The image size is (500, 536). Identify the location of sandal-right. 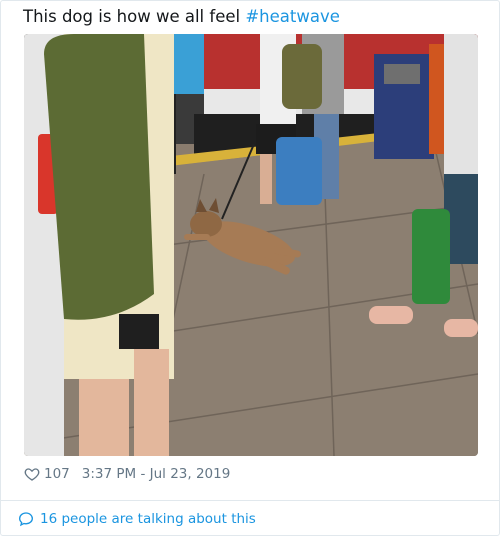
(461, 328).